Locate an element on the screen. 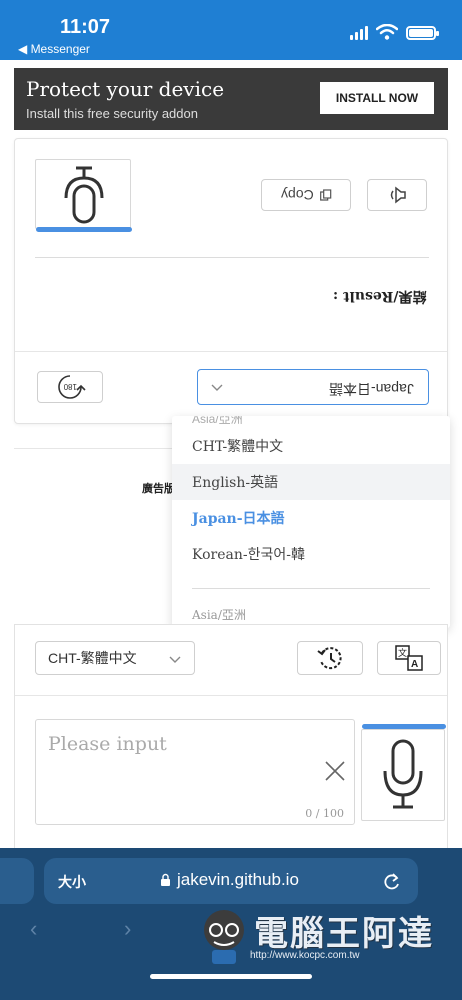 The height and width of the screenshot is (1000, 462). input-mic-button is located at coordinates (403, 772).